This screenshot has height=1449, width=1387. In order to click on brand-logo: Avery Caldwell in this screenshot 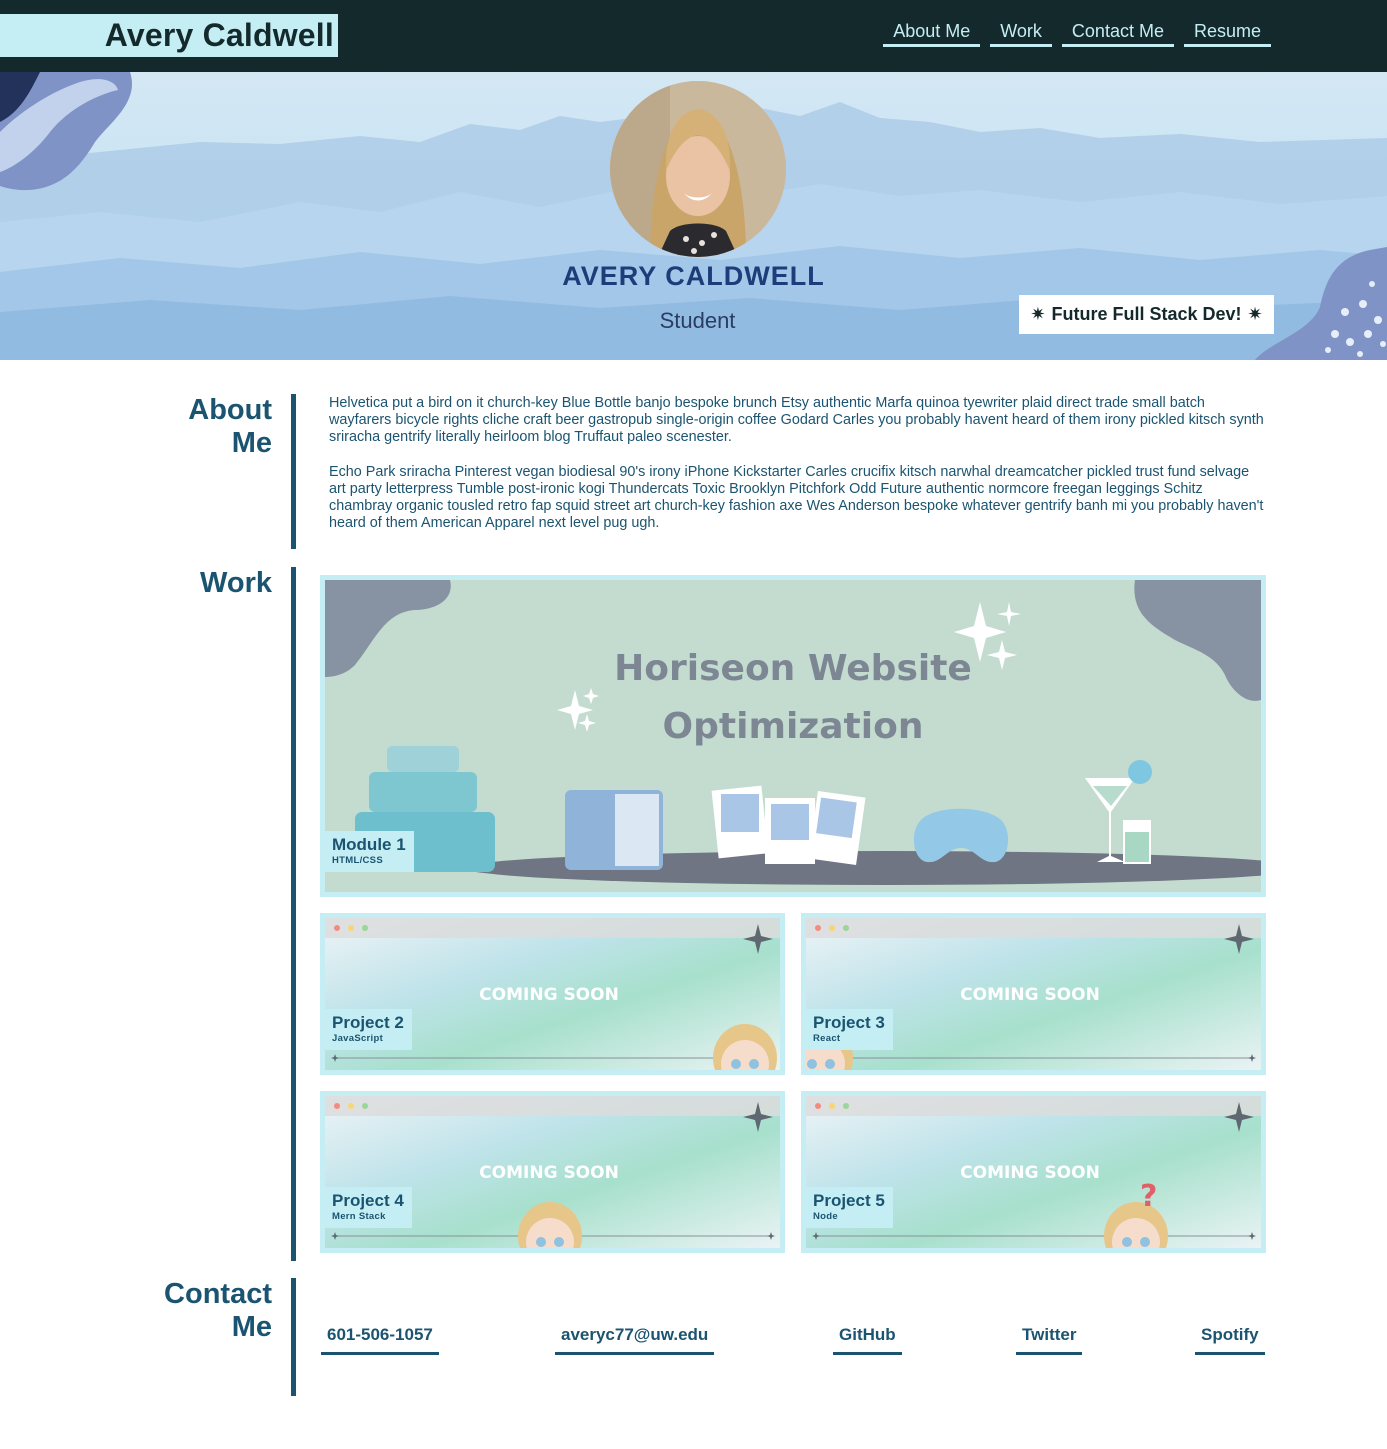, I will do `click(169, 35)`.